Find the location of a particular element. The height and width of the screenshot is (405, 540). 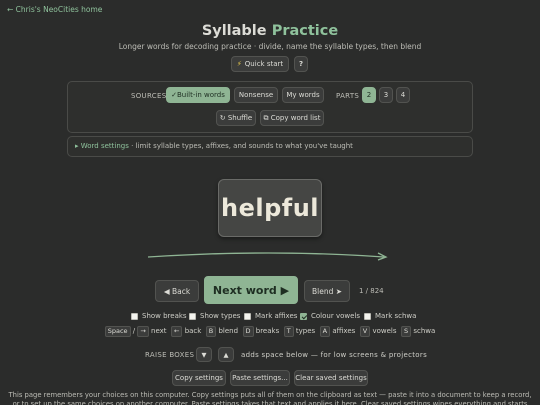

show-breaks-label: Show breaks is located at coordinates (164, 316).